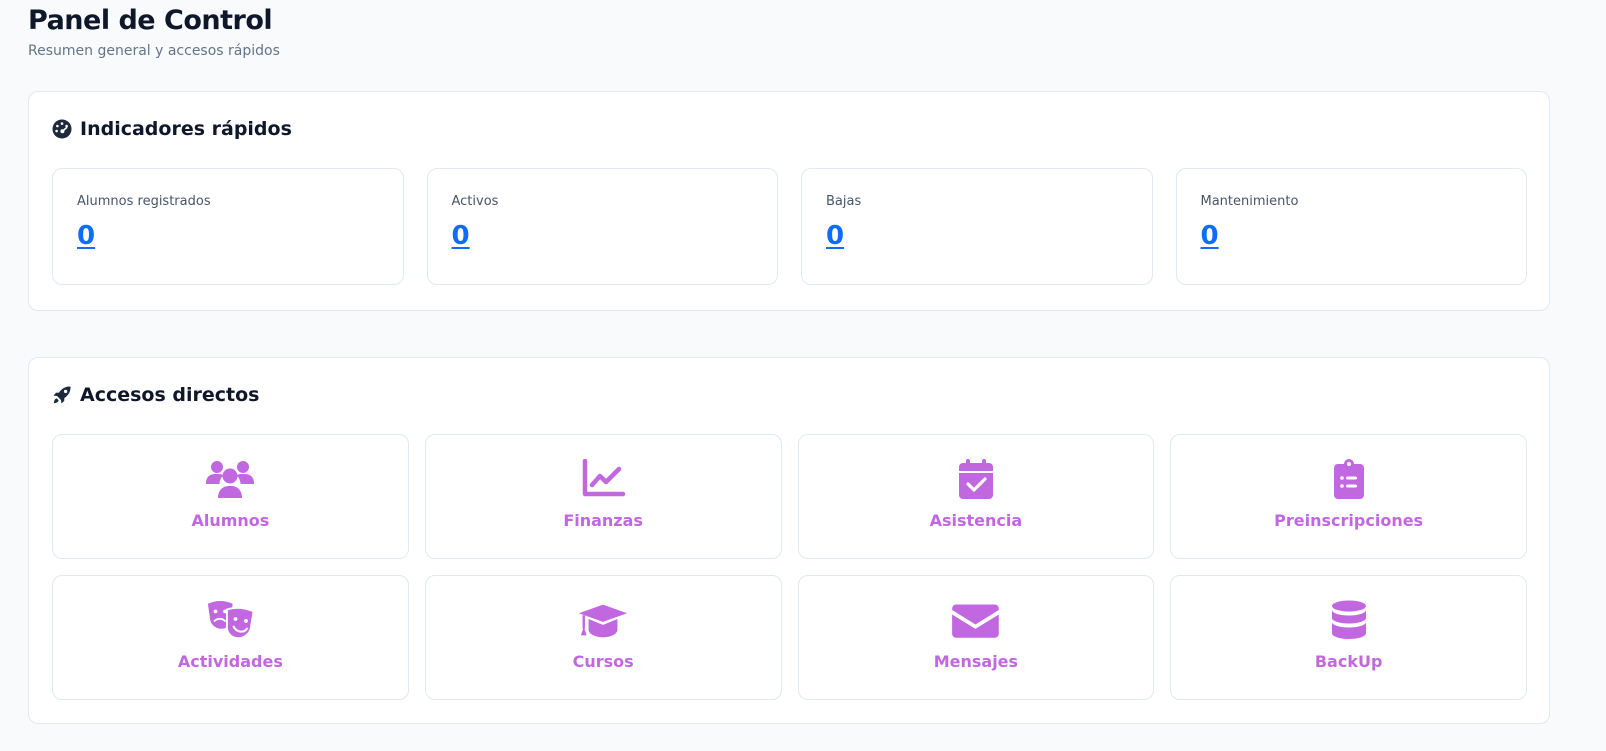 This screenshot has height=751, width=1606. I want to click on users-icon, so click(230, 479).